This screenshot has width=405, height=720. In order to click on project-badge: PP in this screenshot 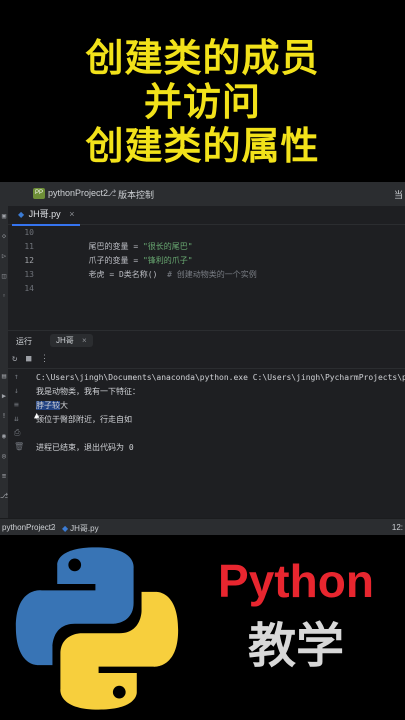, I will do `click(39, 193)`.